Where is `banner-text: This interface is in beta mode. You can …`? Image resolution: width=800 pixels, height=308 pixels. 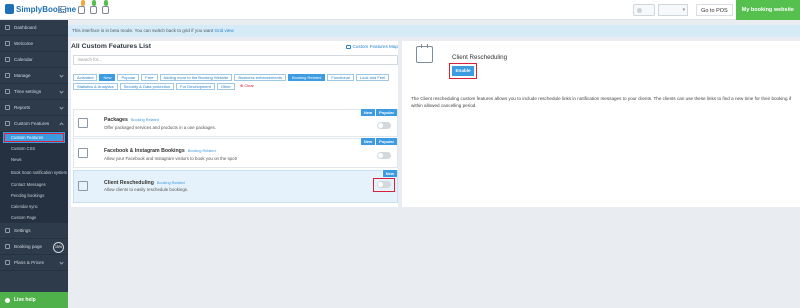
banner-text: This interface is in beta mode. You can … is located at coordinates (143, 30).